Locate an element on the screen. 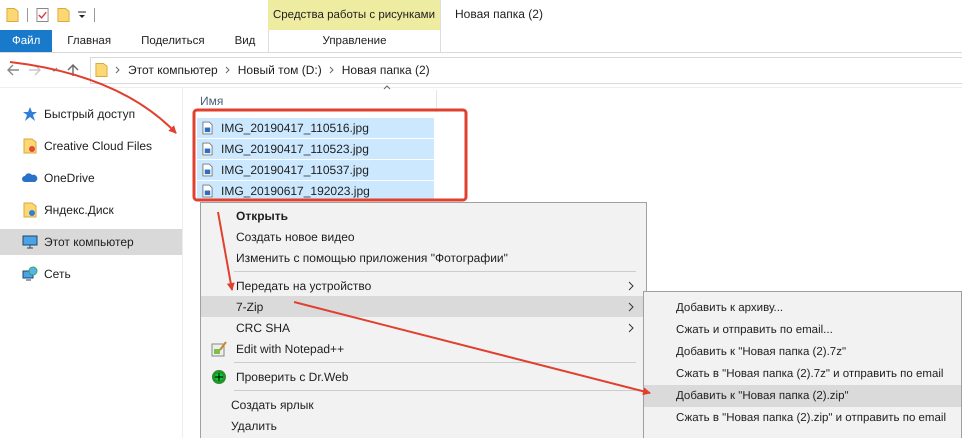  sidebar-item: Быстрый доступ is located at coordinates (91, 114).